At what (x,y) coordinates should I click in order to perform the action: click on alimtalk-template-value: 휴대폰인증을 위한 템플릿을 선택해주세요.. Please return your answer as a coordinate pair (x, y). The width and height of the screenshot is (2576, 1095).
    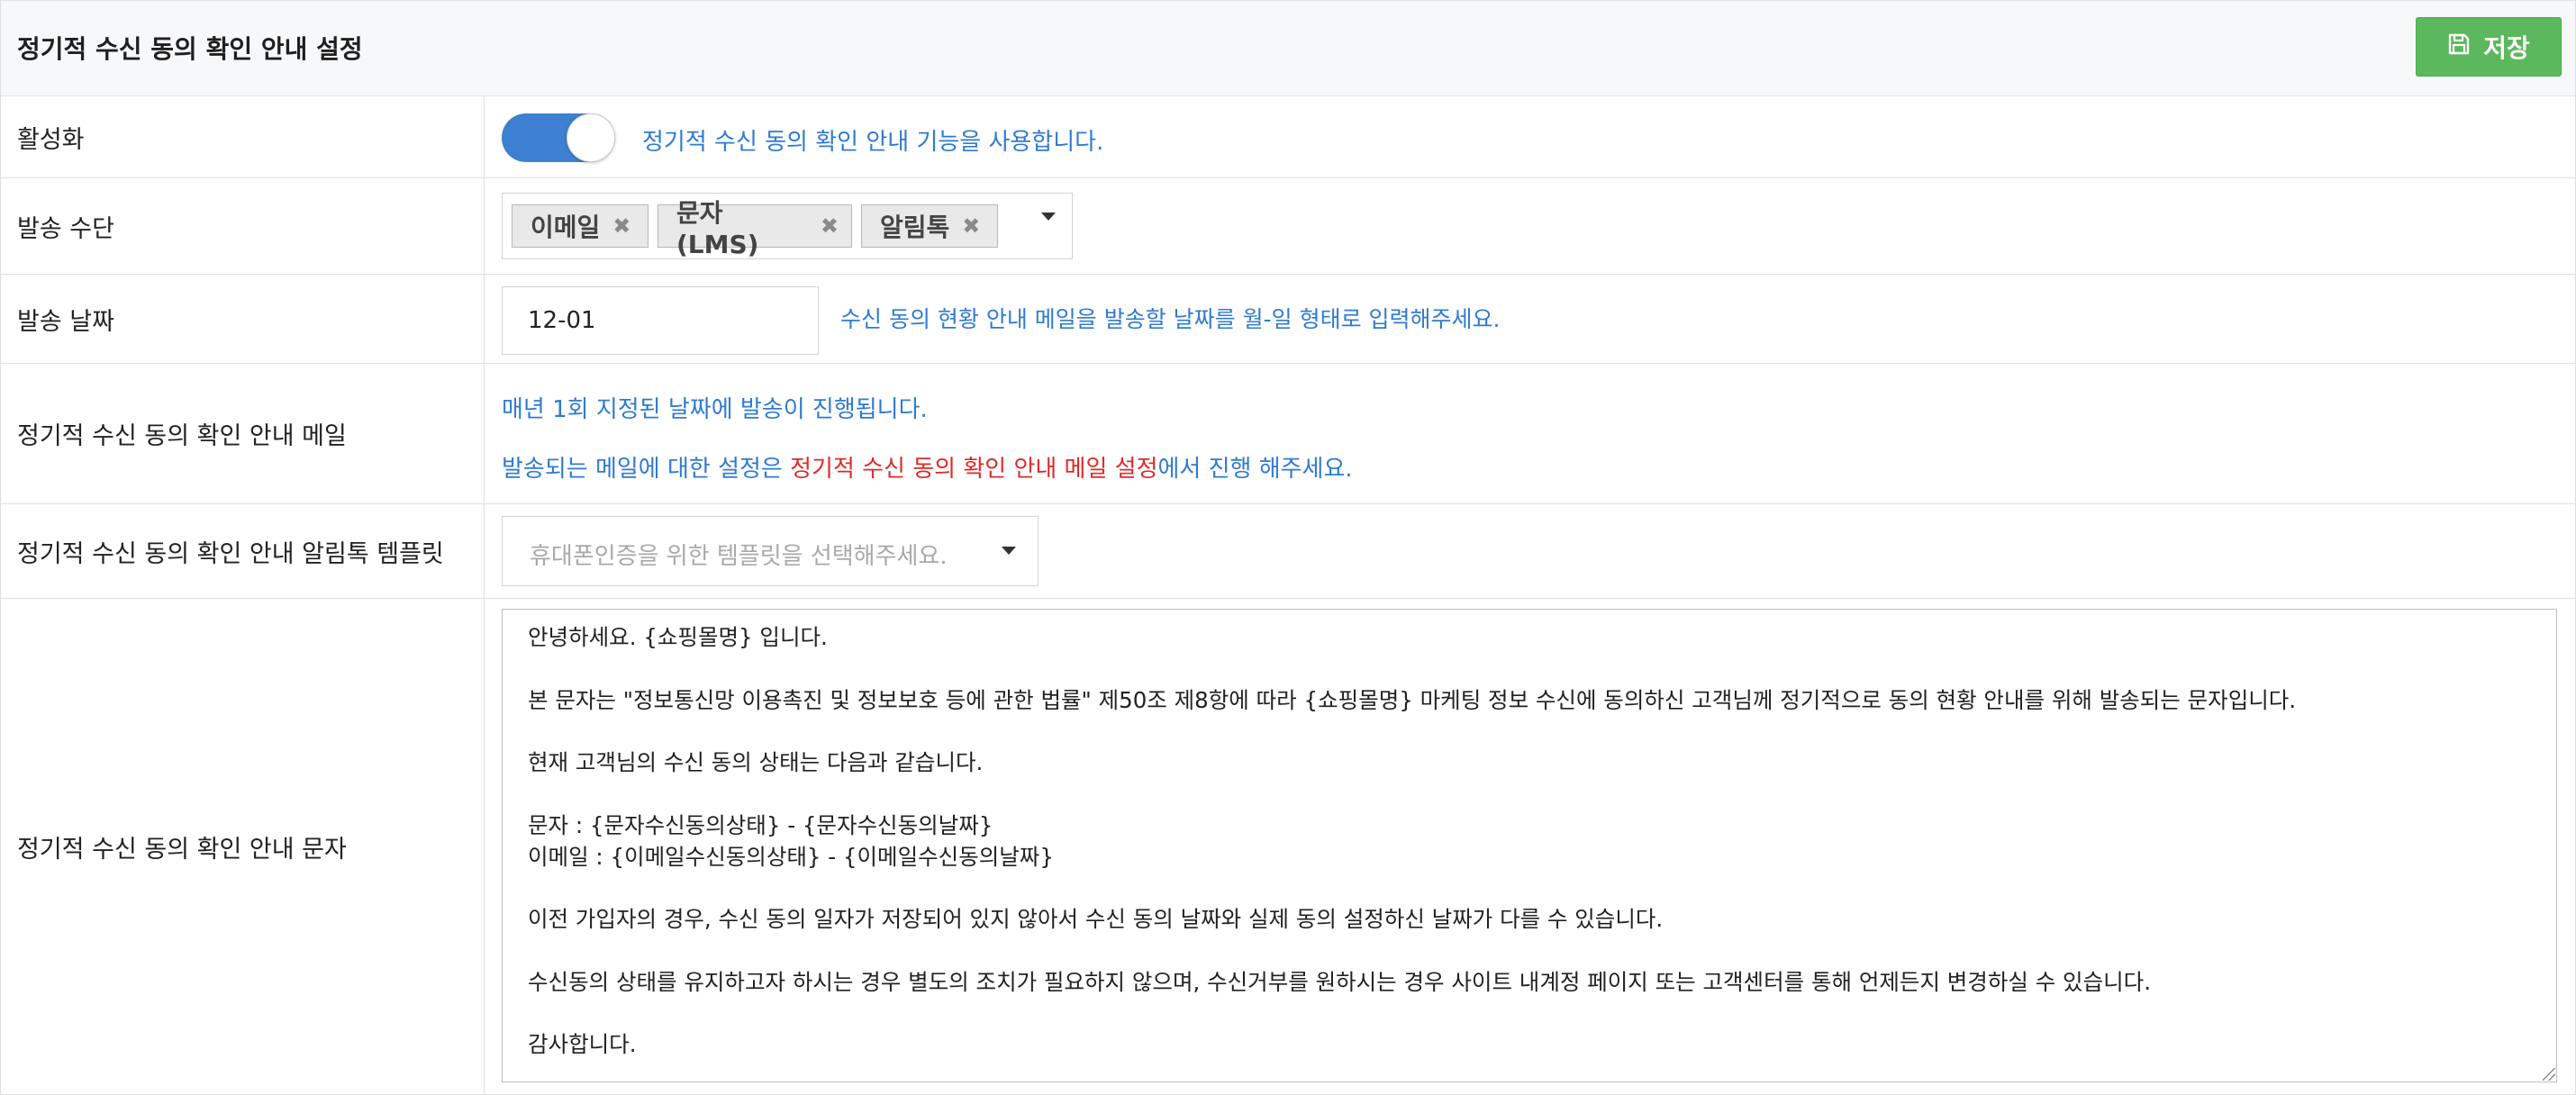
    Looking at the image, I should click on (1530, 551).